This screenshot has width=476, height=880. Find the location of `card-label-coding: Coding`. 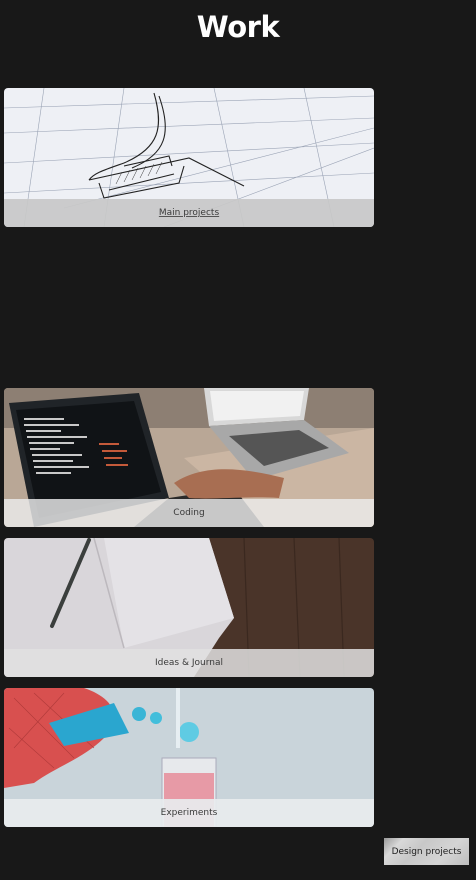

card-label-coding: Coding is located at coordinates (188, 513).